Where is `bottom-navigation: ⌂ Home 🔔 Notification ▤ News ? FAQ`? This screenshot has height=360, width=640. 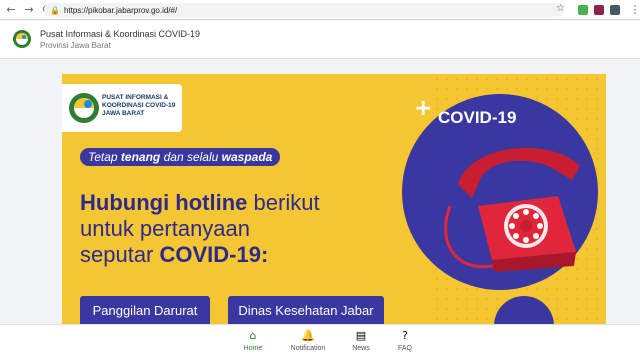 bottom-navigation: ⌂ Home 🔔 Notification ▤ News ? FAQ is located at coordinates (320, 342).